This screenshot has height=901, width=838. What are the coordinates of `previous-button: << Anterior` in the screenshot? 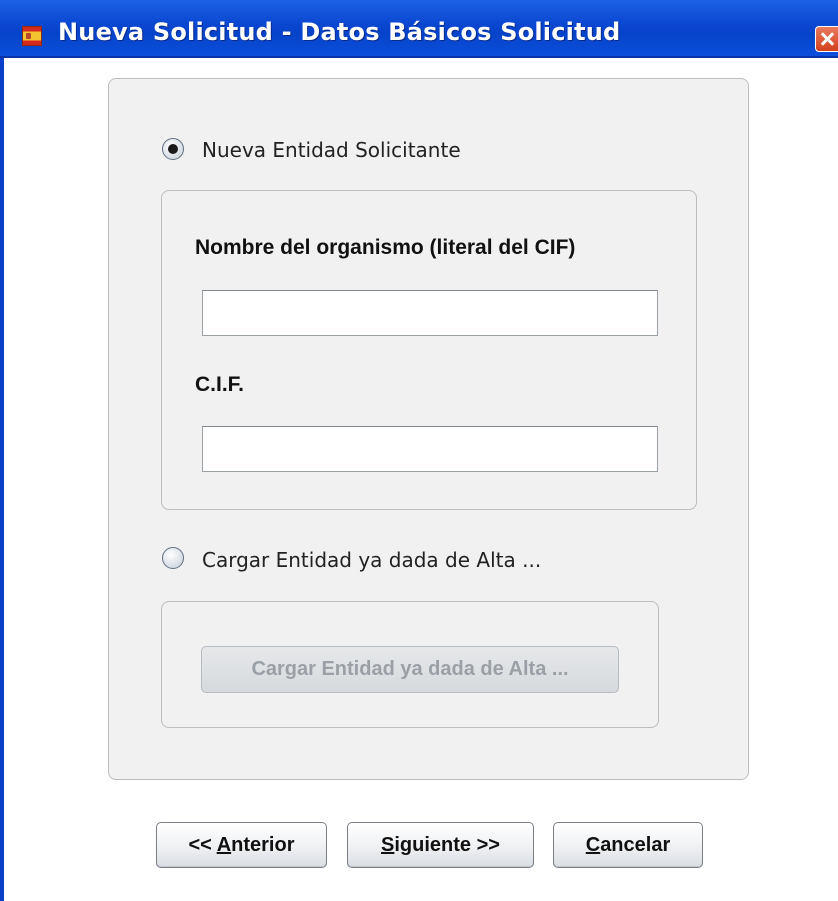 It's located at (241, 845).